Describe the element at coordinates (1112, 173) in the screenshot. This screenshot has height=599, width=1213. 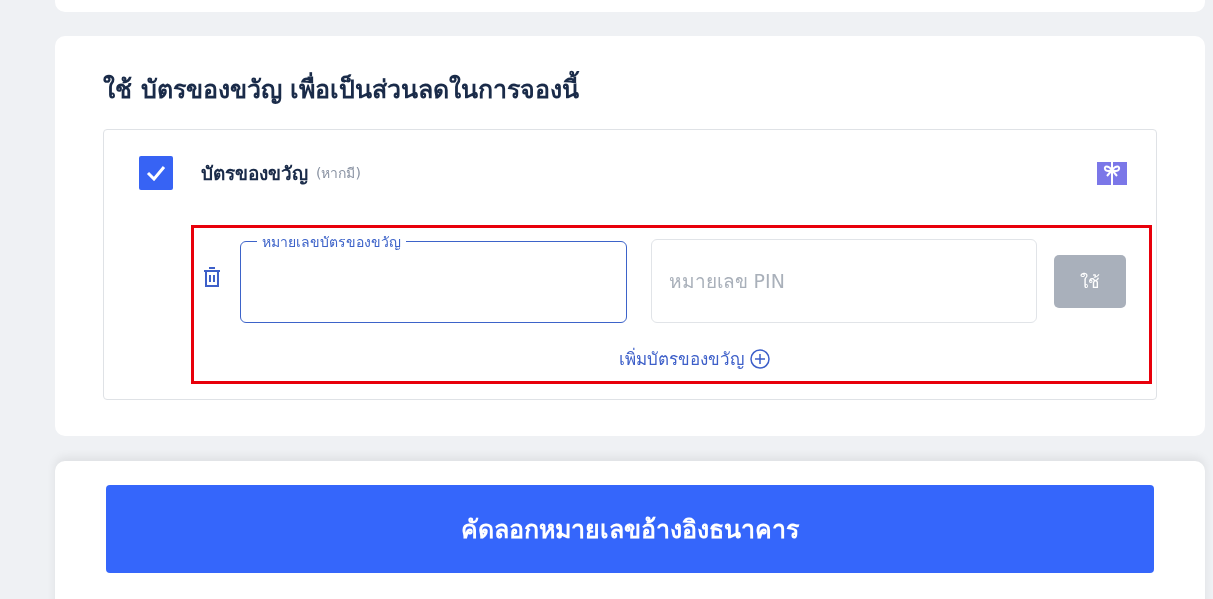
I see `gift-icon` at that location.